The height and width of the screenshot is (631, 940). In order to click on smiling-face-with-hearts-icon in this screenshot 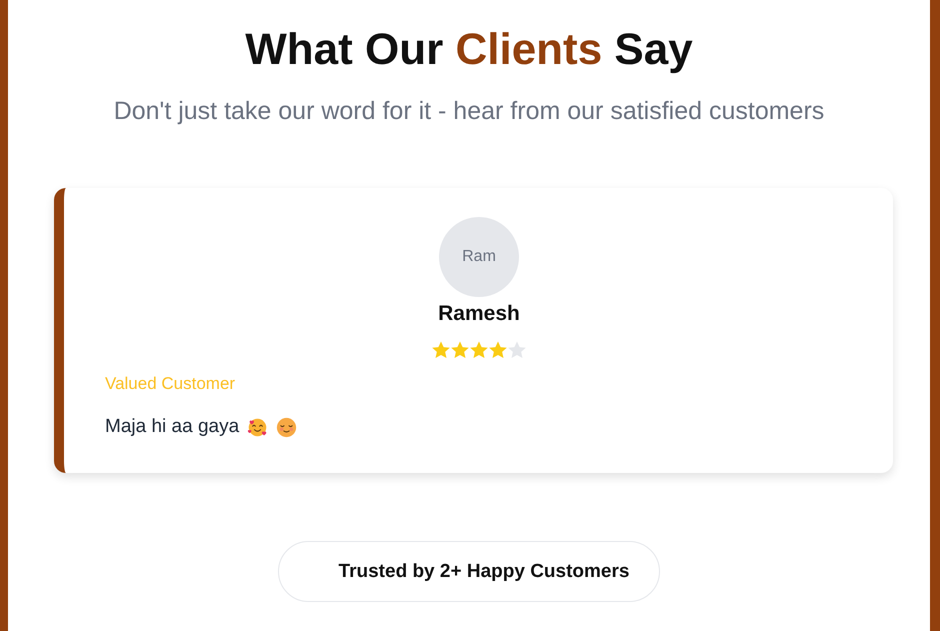, I will do `click(257, 427)`.